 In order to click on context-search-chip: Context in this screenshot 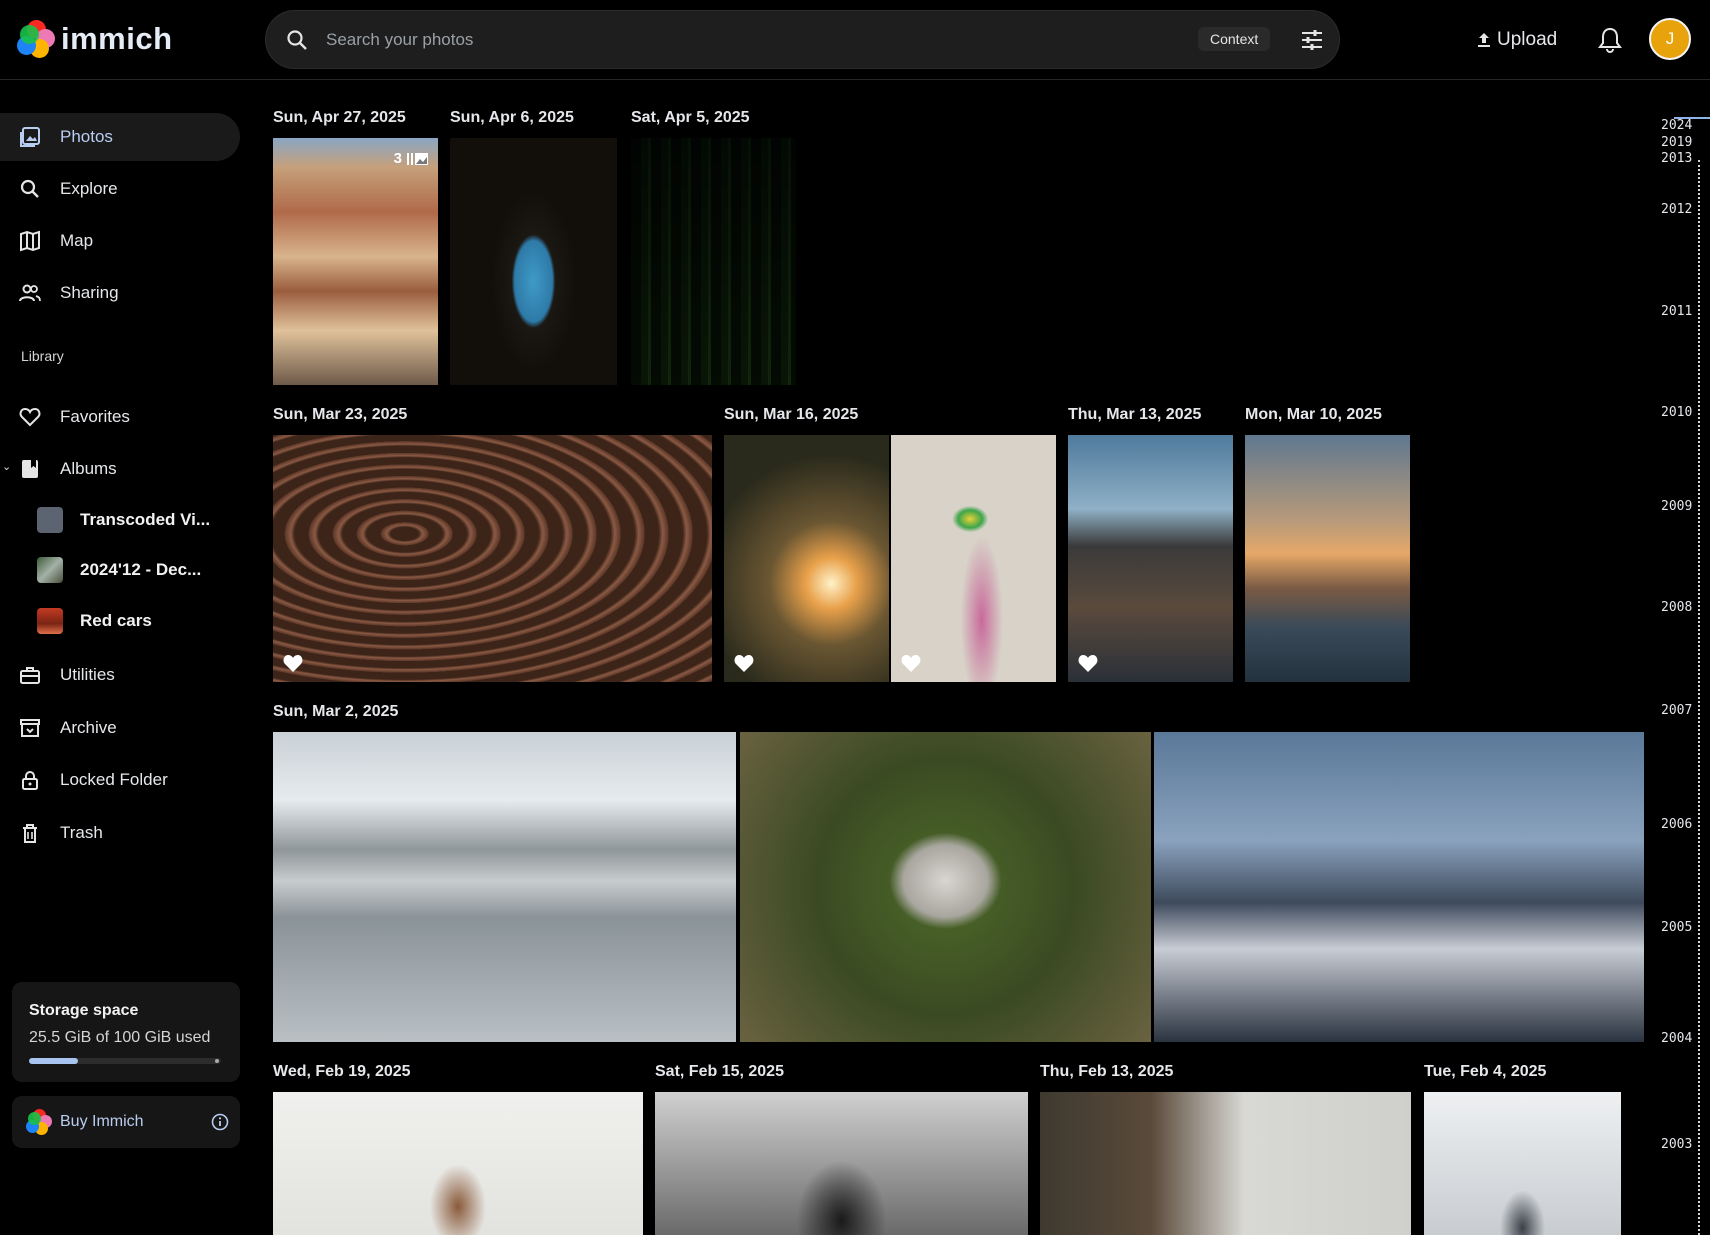, I will do `click(1234, 39)`.